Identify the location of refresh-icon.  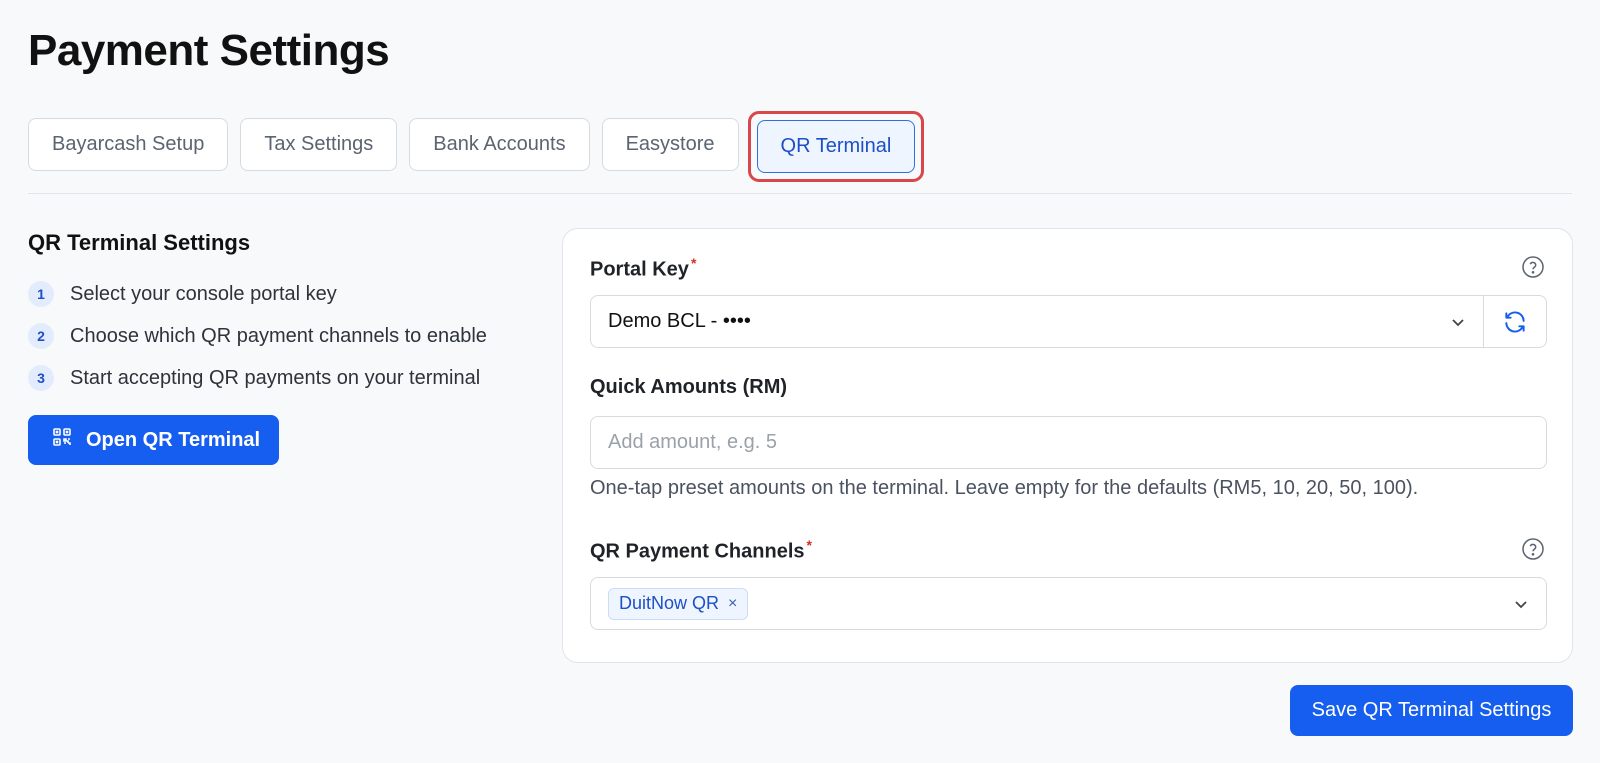
(1515, 321).